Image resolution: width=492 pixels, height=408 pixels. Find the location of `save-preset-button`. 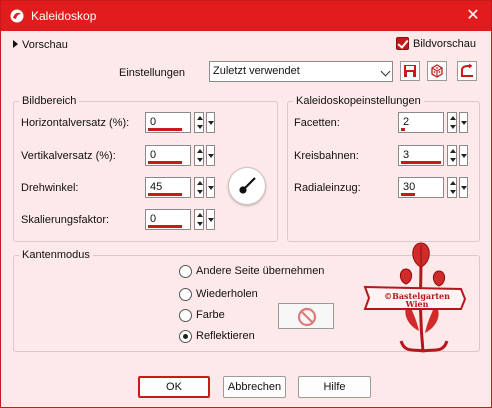

save-preset-button is located at coordinates (410, 71).